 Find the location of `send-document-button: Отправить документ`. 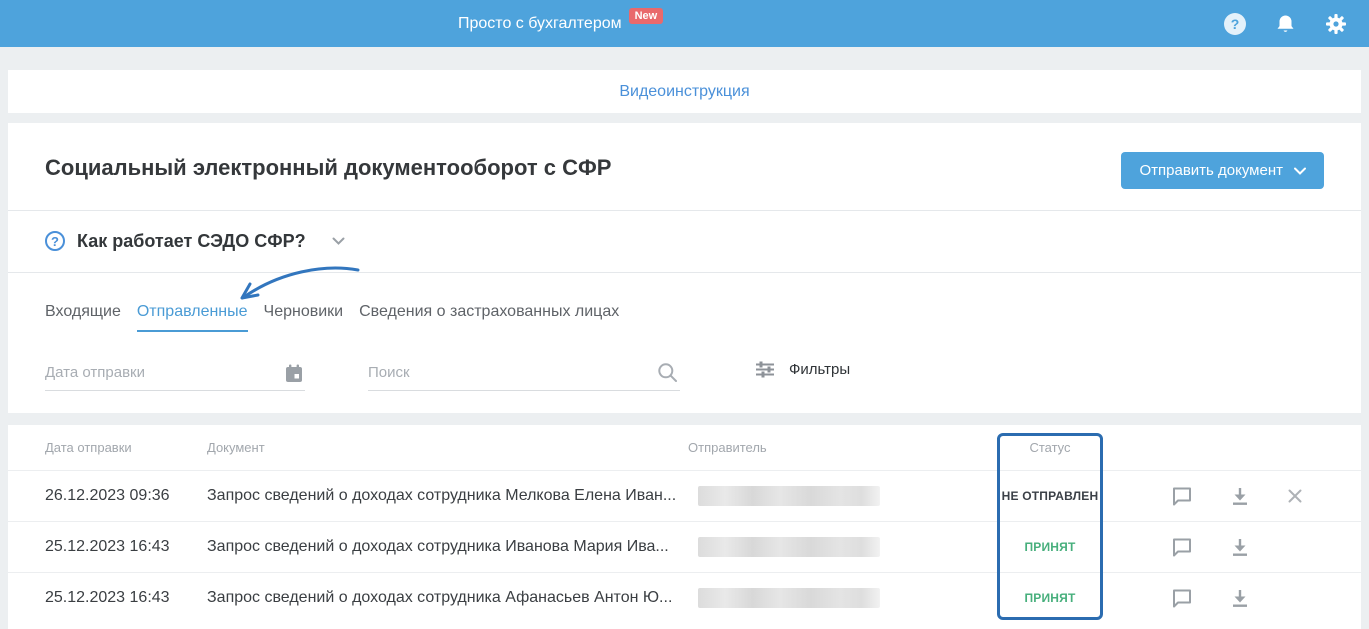

send-document-button: Отправить документ is located at coordinates (1222, 170).